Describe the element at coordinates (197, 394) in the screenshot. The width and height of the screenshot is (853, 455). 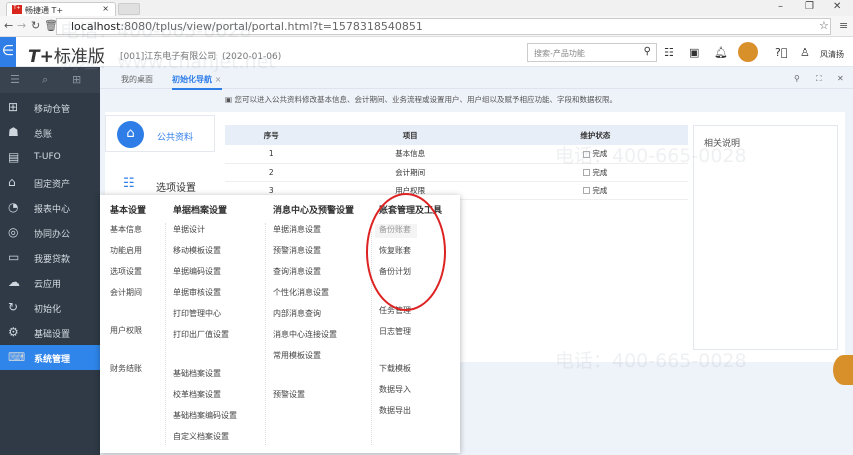
I see `menu-item: 校革档案设置` at that location.